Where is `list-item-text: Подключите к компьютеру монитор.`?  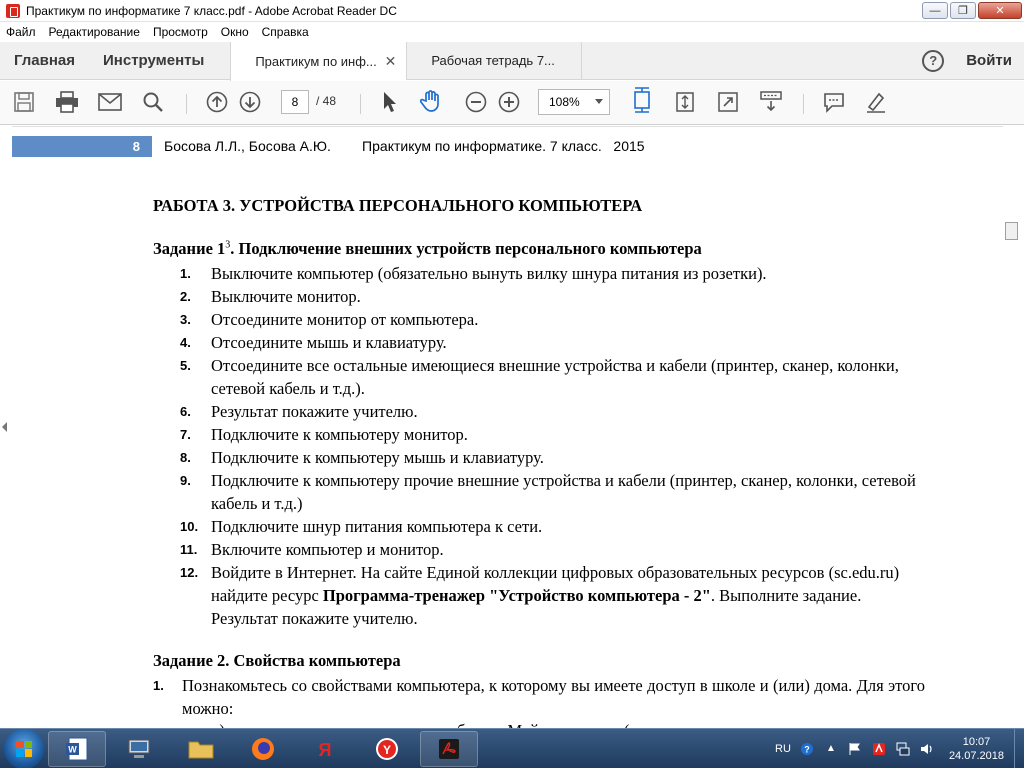 list-item-text: Подключите к компьютеру монитор. is located at coordinates (339, 434).